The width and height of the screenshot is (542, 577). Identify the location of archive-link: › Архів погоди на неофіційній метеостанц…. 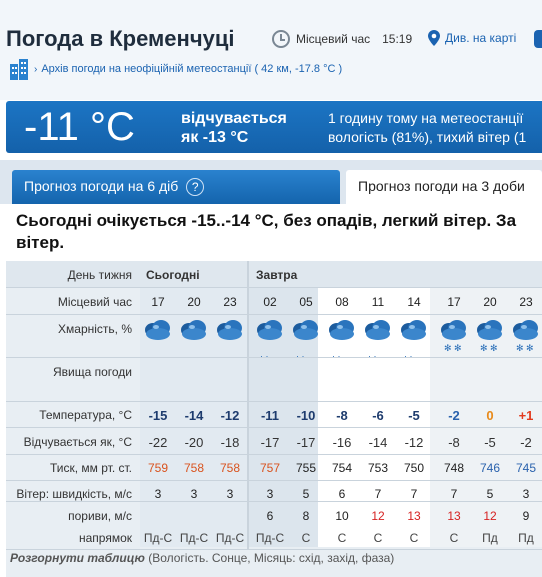
(175, 69).